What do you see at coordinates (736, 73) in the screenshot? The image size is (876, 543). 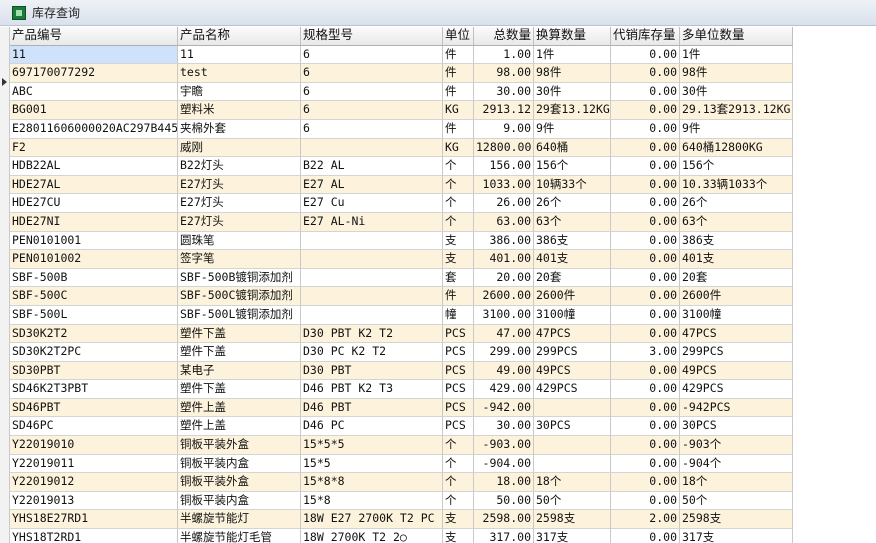 I see `cell-multi-unit-qty: 98件` at bounding box center [736, 73].